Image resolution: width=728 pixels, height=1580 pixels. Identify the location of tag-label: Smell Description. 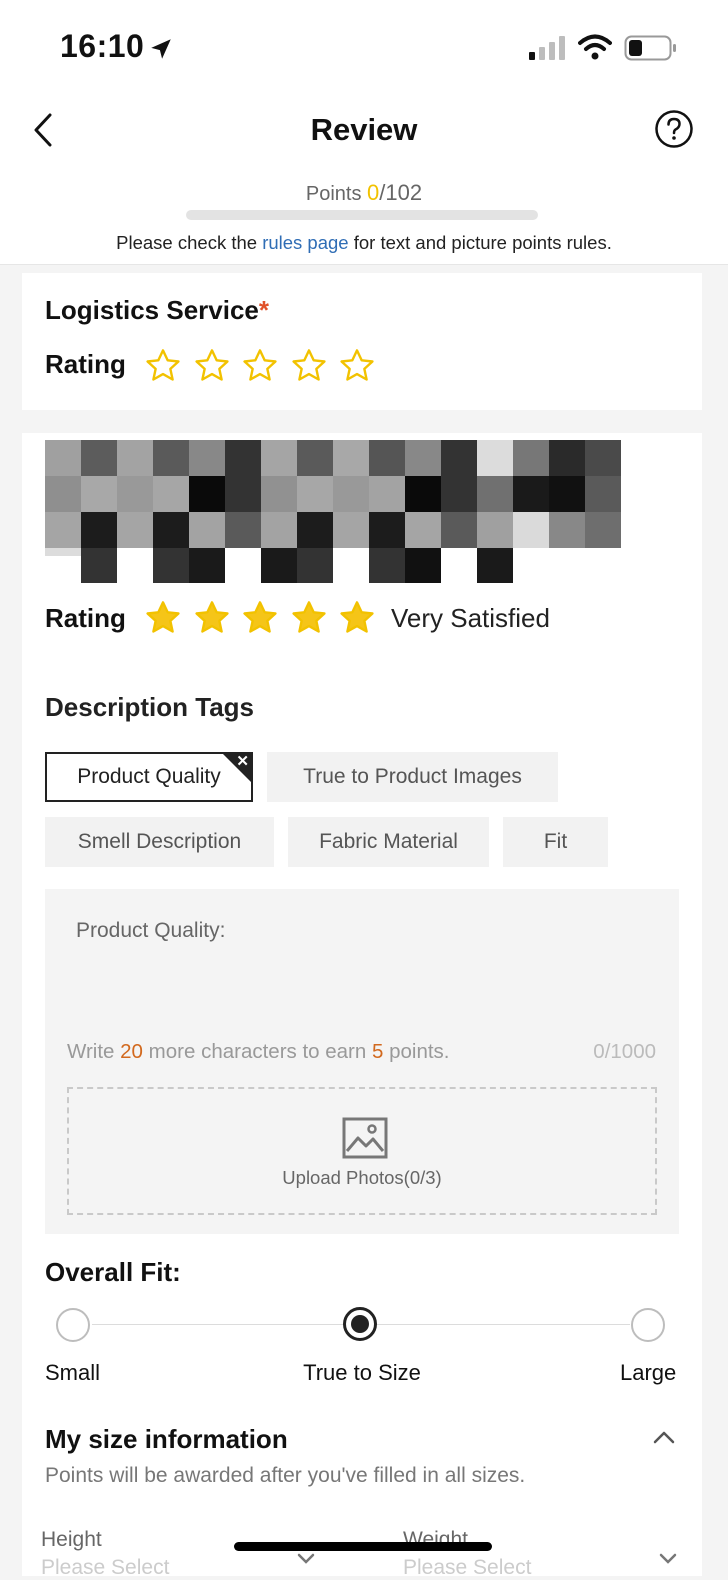
(159, 841).